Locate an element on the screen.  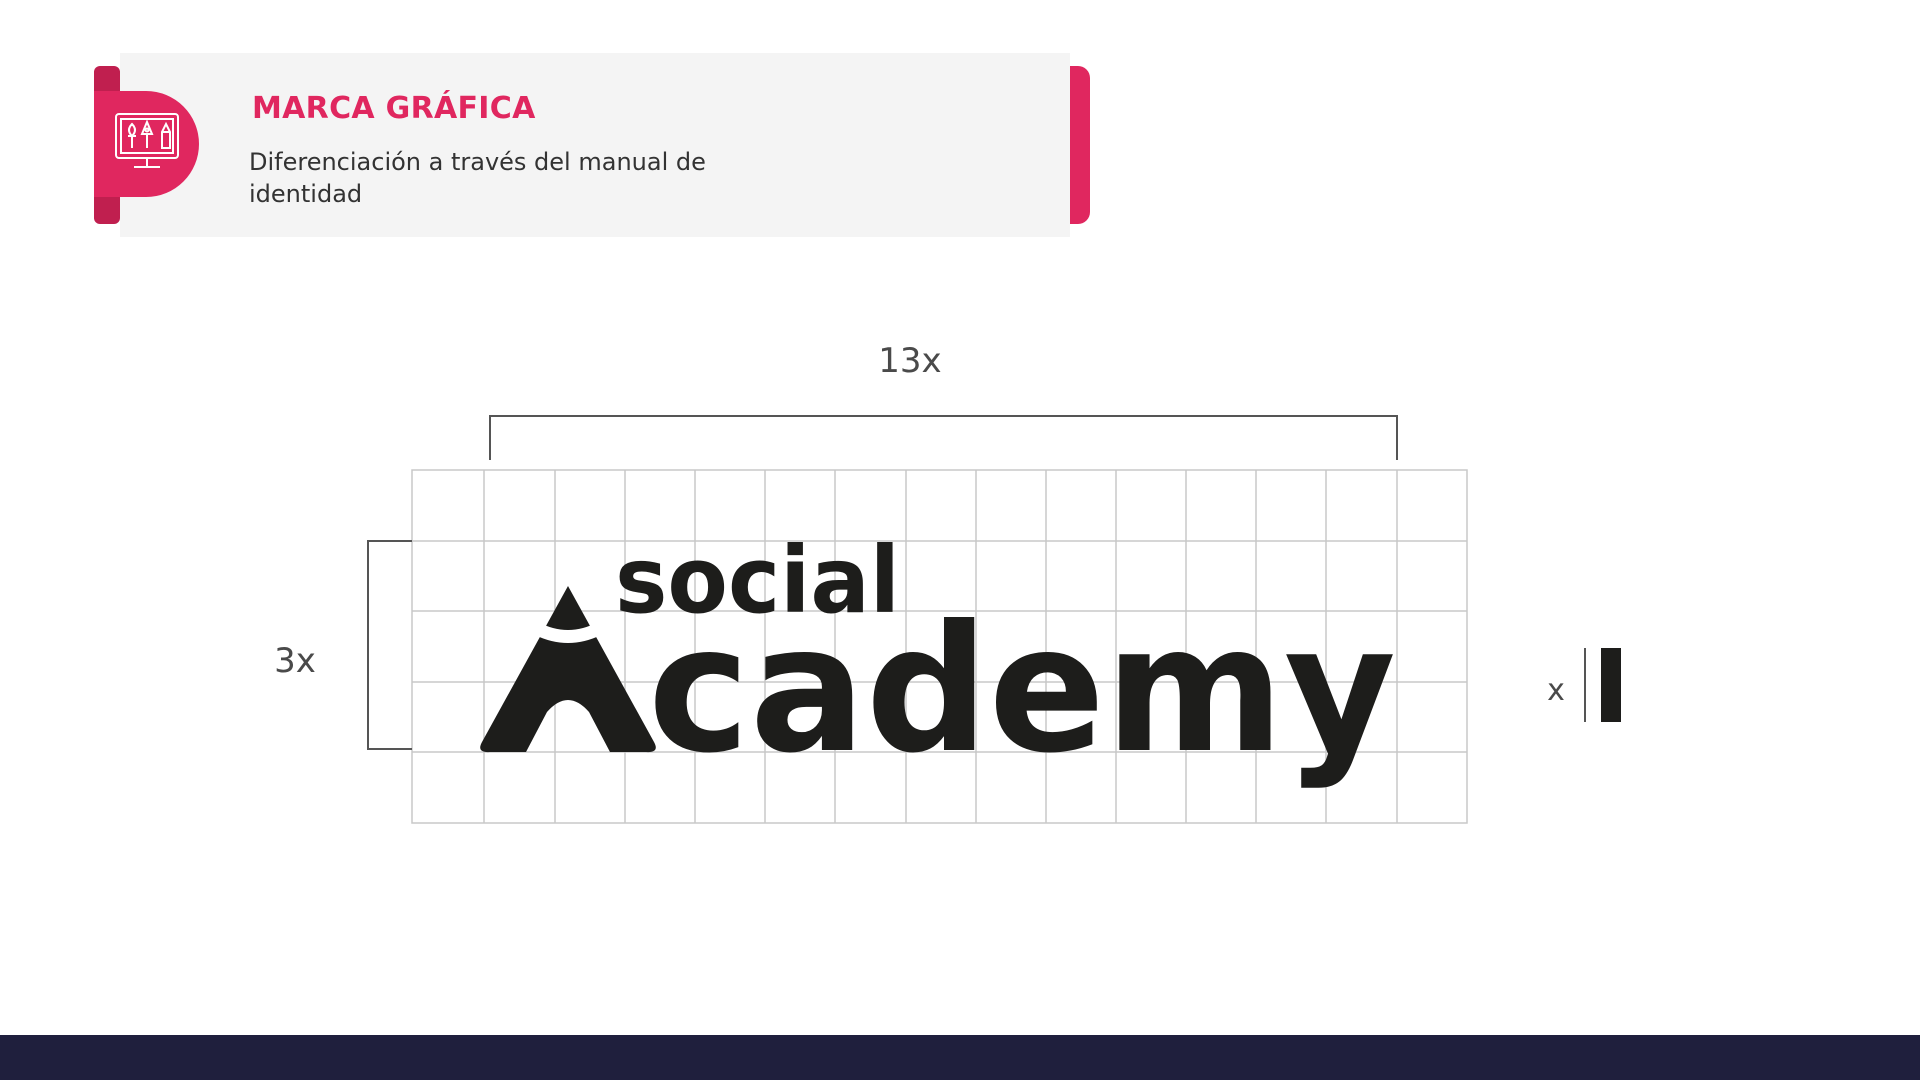
height-bracket is located at coordinates (389, 645).